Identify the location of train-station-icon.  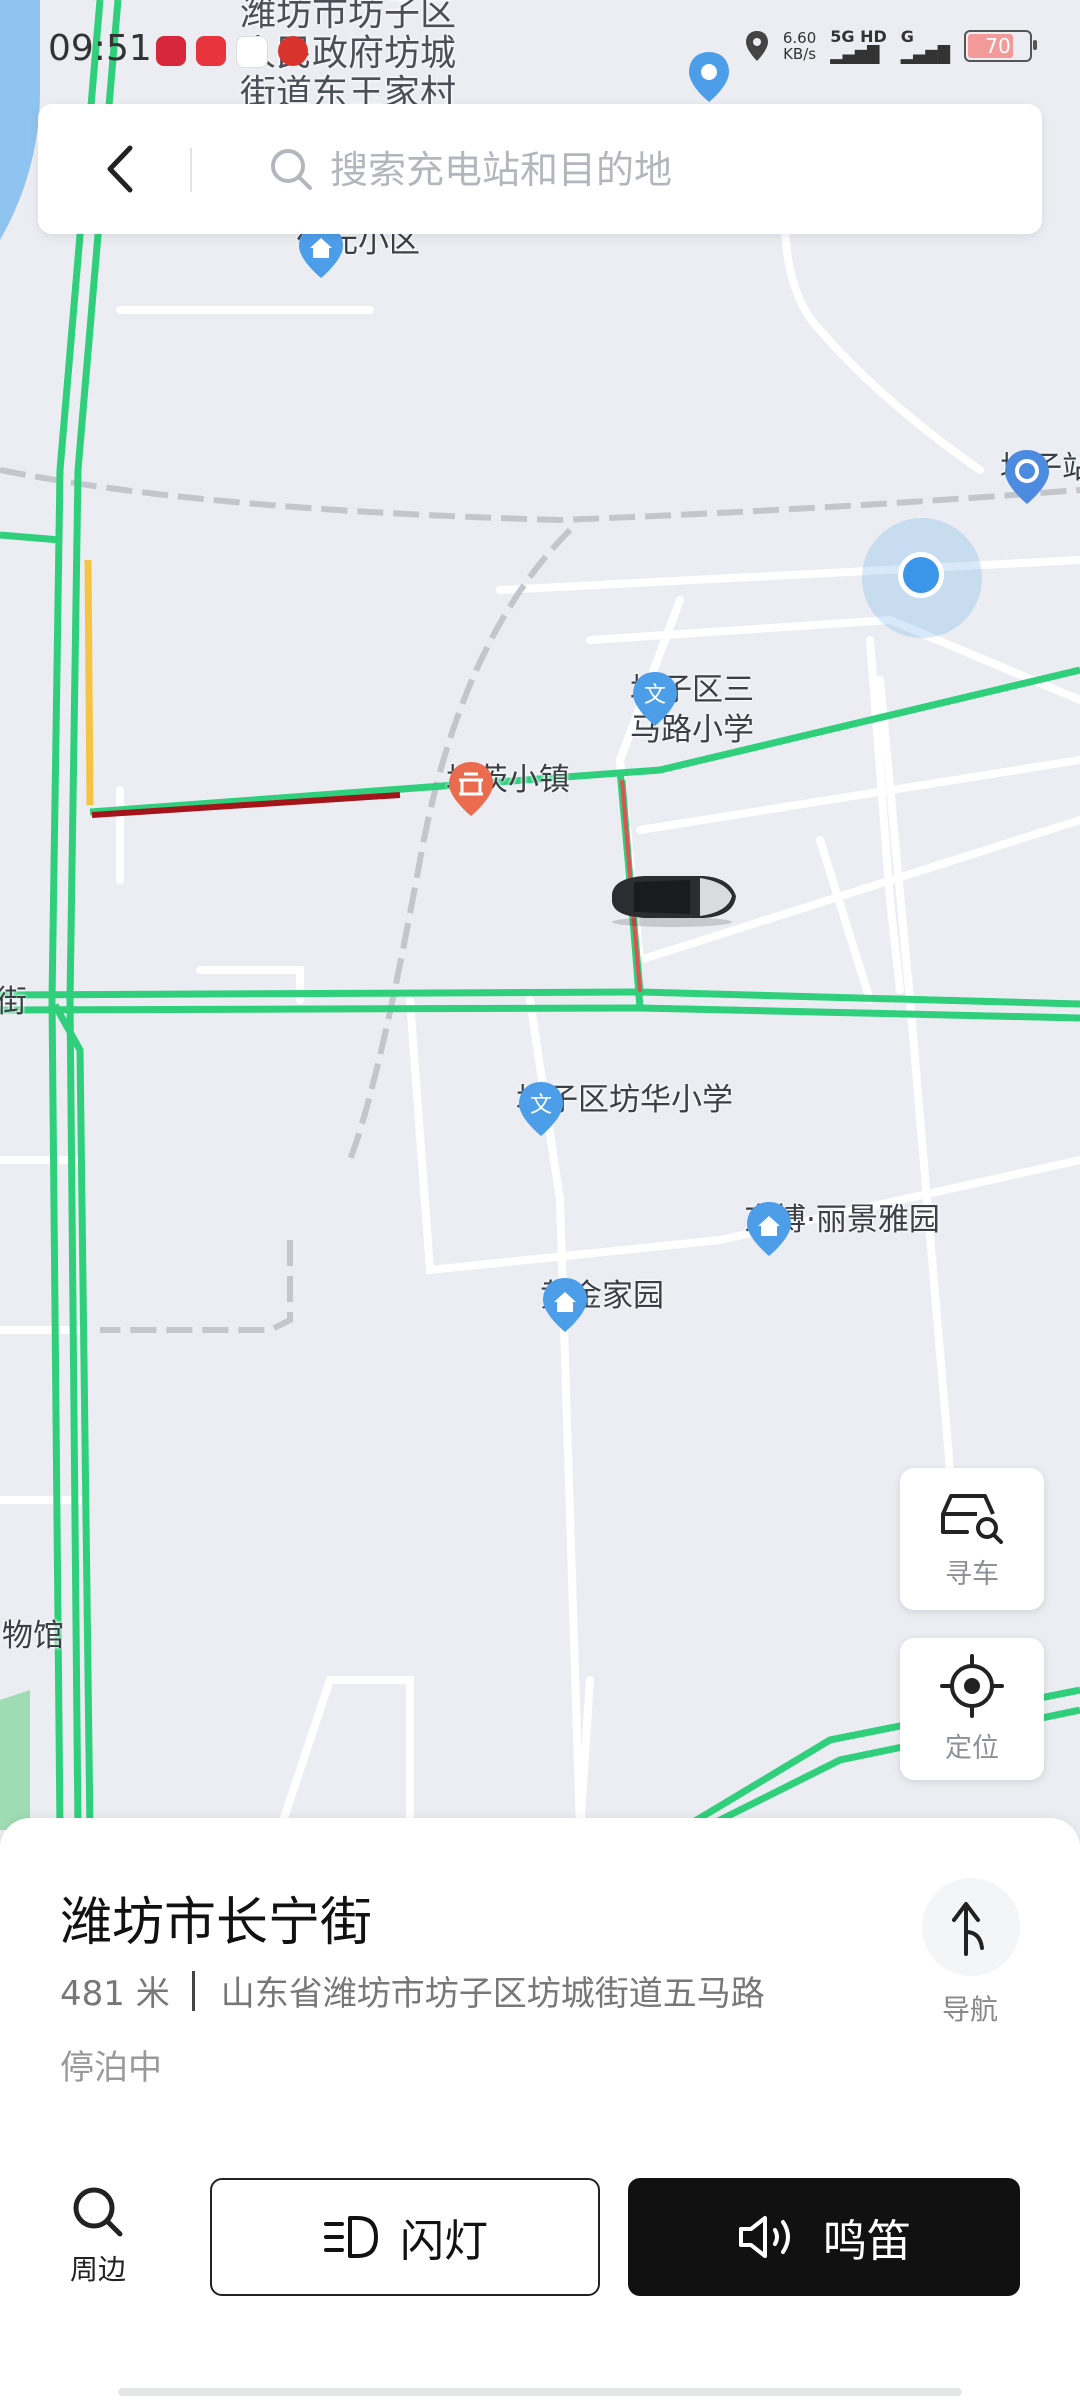
(1027, 477).